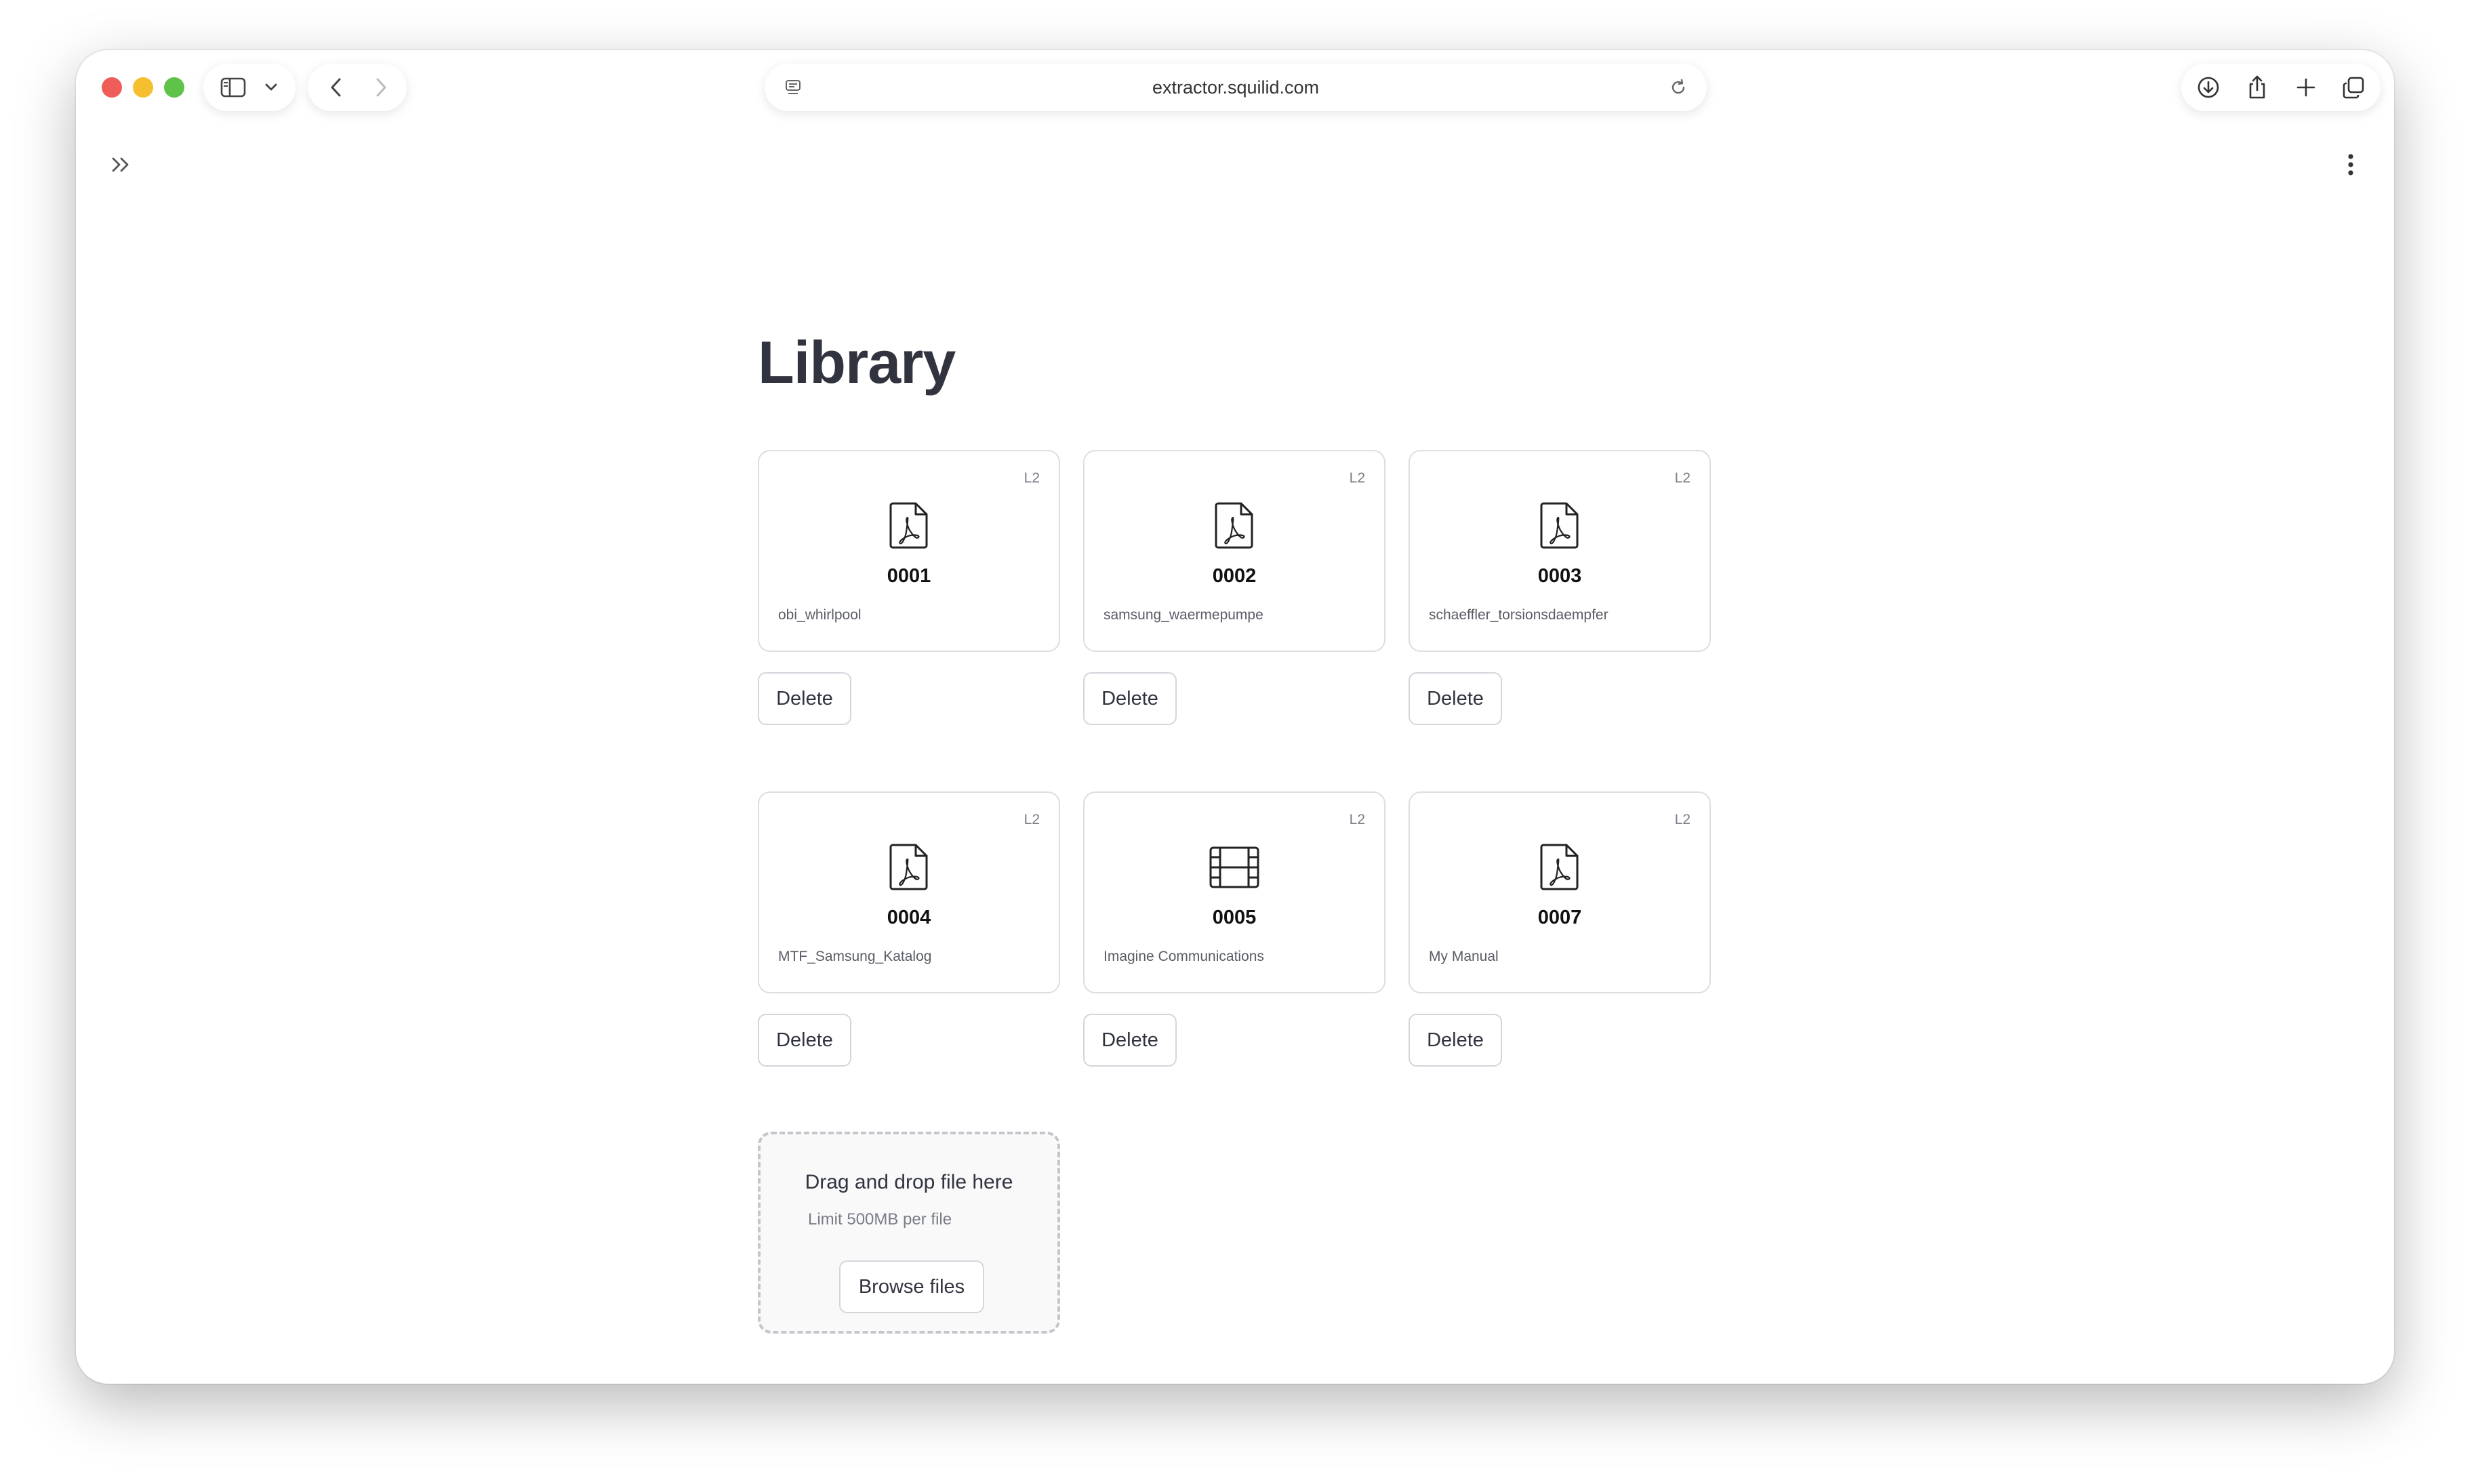  What do you see at coordinates (1234, 917) in the screenshot?
I see `document-id: 0005` at bounding box center [1234, 917].